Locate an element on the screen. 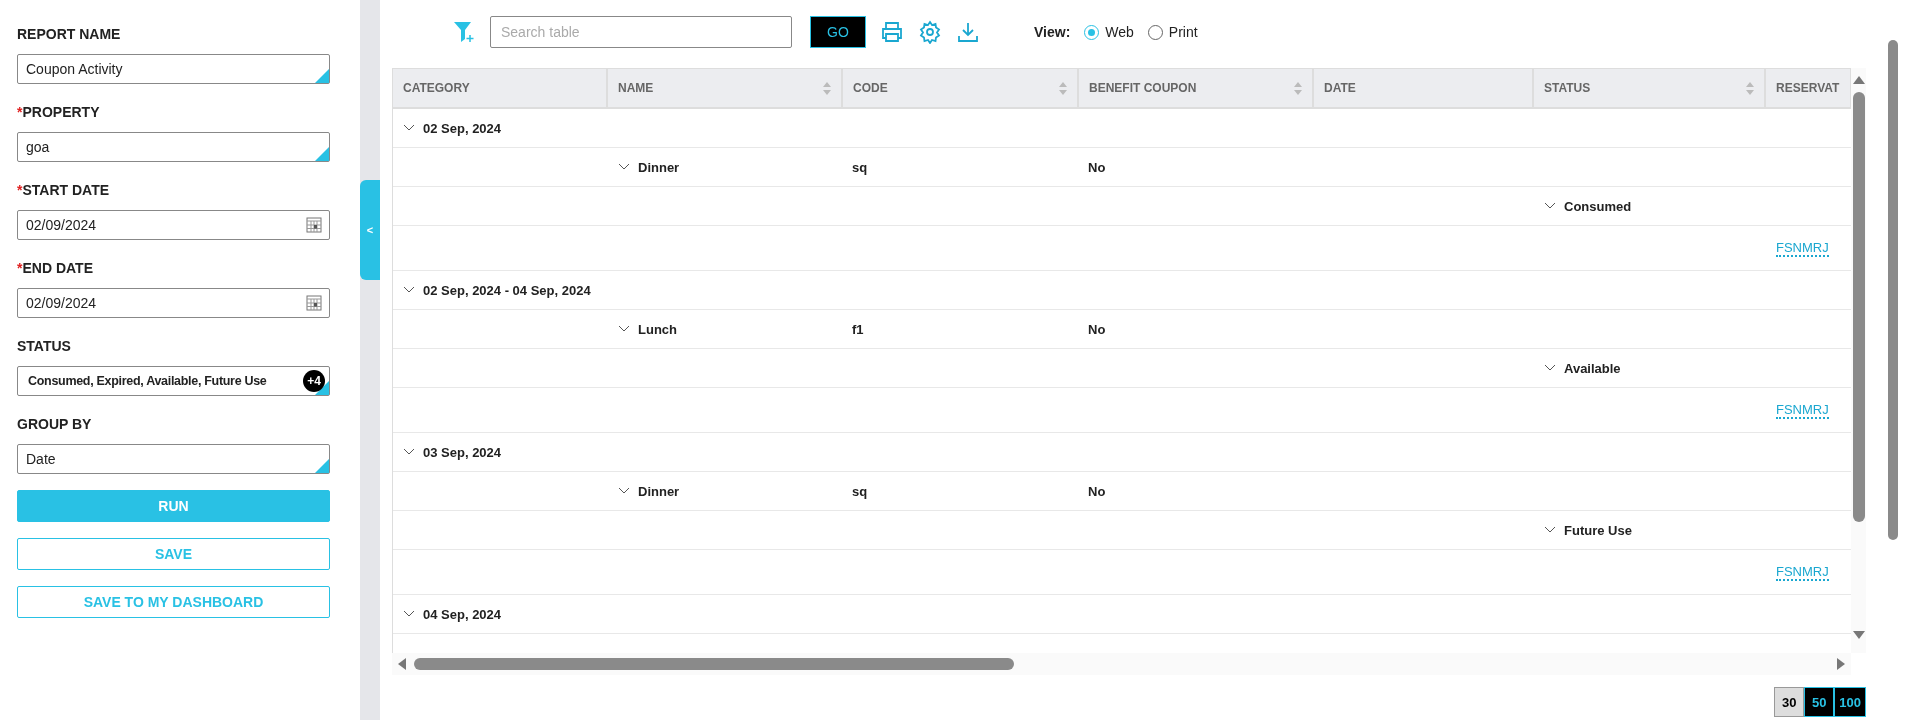 The height and width of the screenshot is (720, 1910). status-cell: Future Use is located at coordinates (1650, 530).